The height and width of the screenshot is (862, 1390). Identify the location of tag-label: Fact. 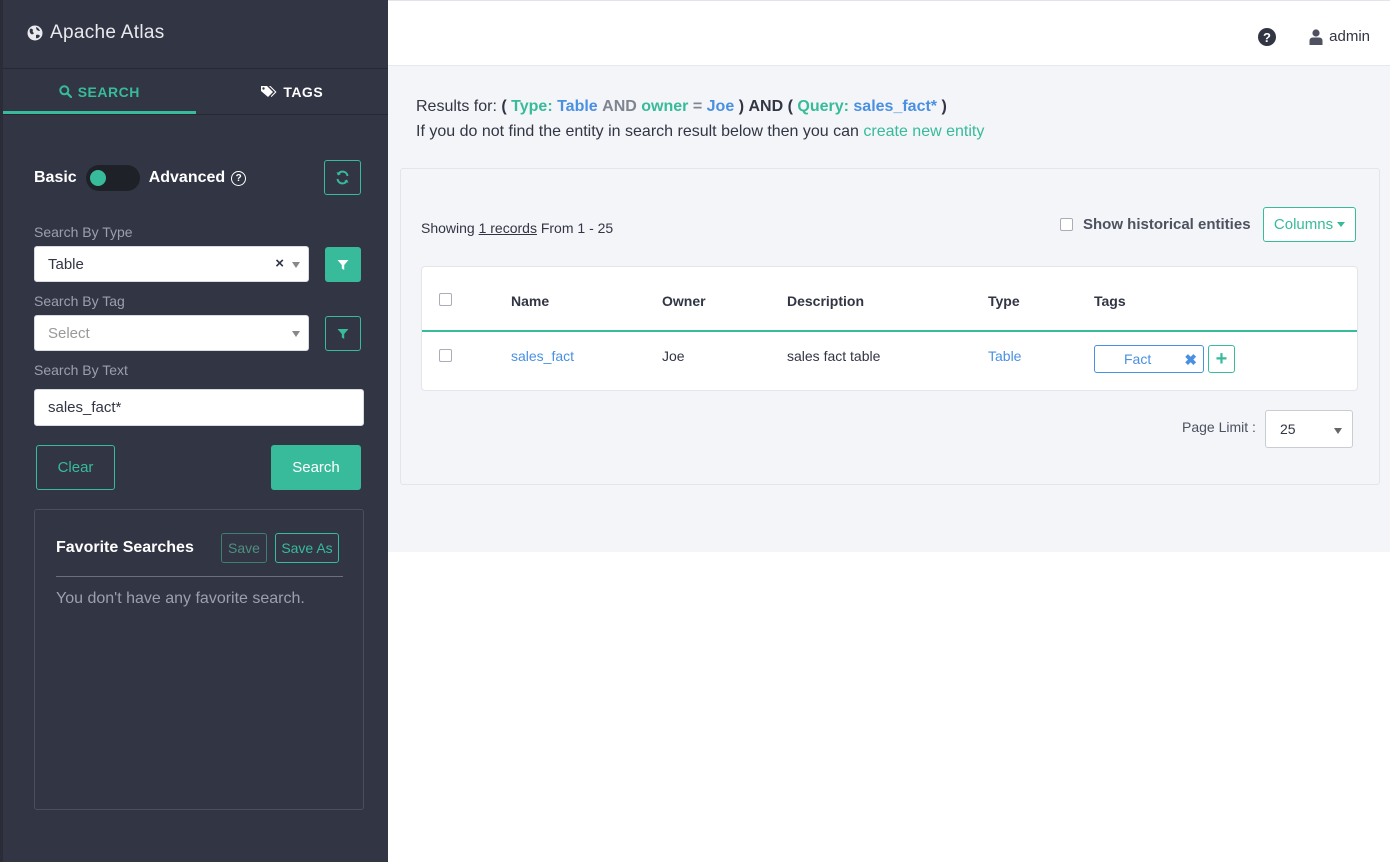
(1138, 359).